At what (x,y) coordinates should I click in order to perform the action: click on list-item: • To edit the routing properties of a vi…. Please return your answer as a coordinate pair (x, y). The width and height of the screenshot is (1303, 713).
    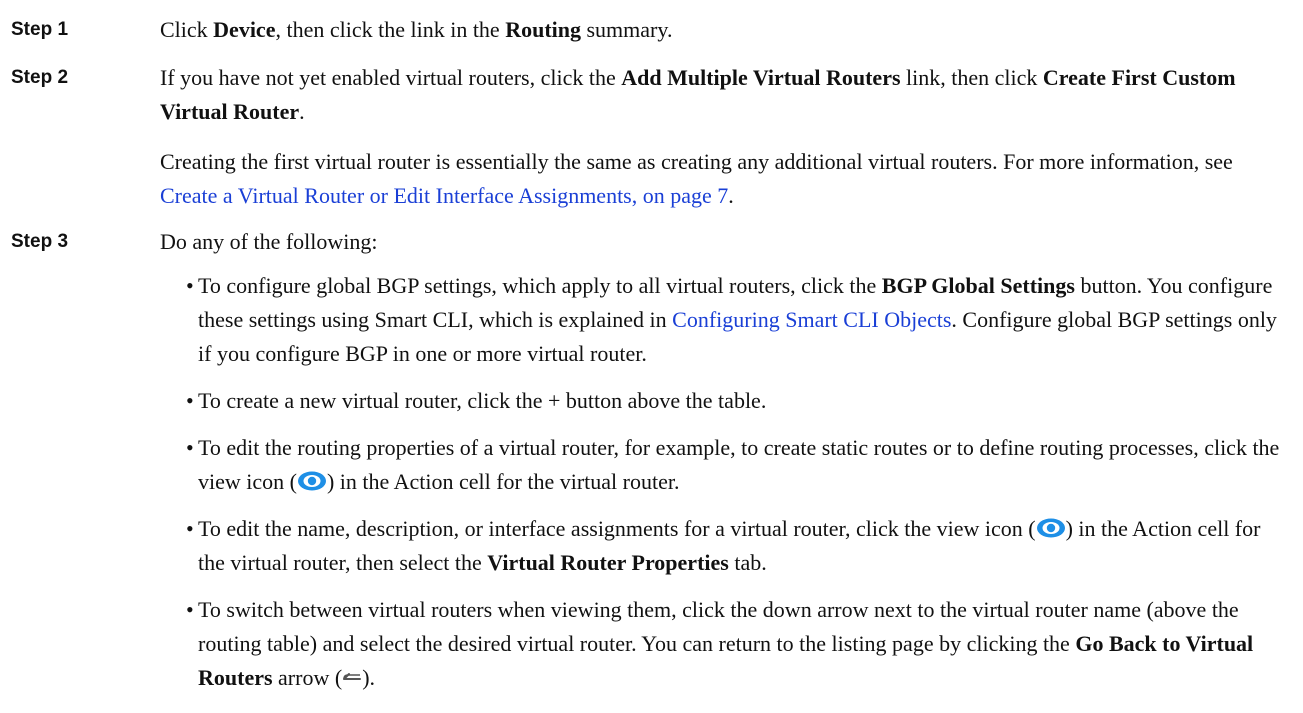
    Looking at the image, I should click on (737, 465).